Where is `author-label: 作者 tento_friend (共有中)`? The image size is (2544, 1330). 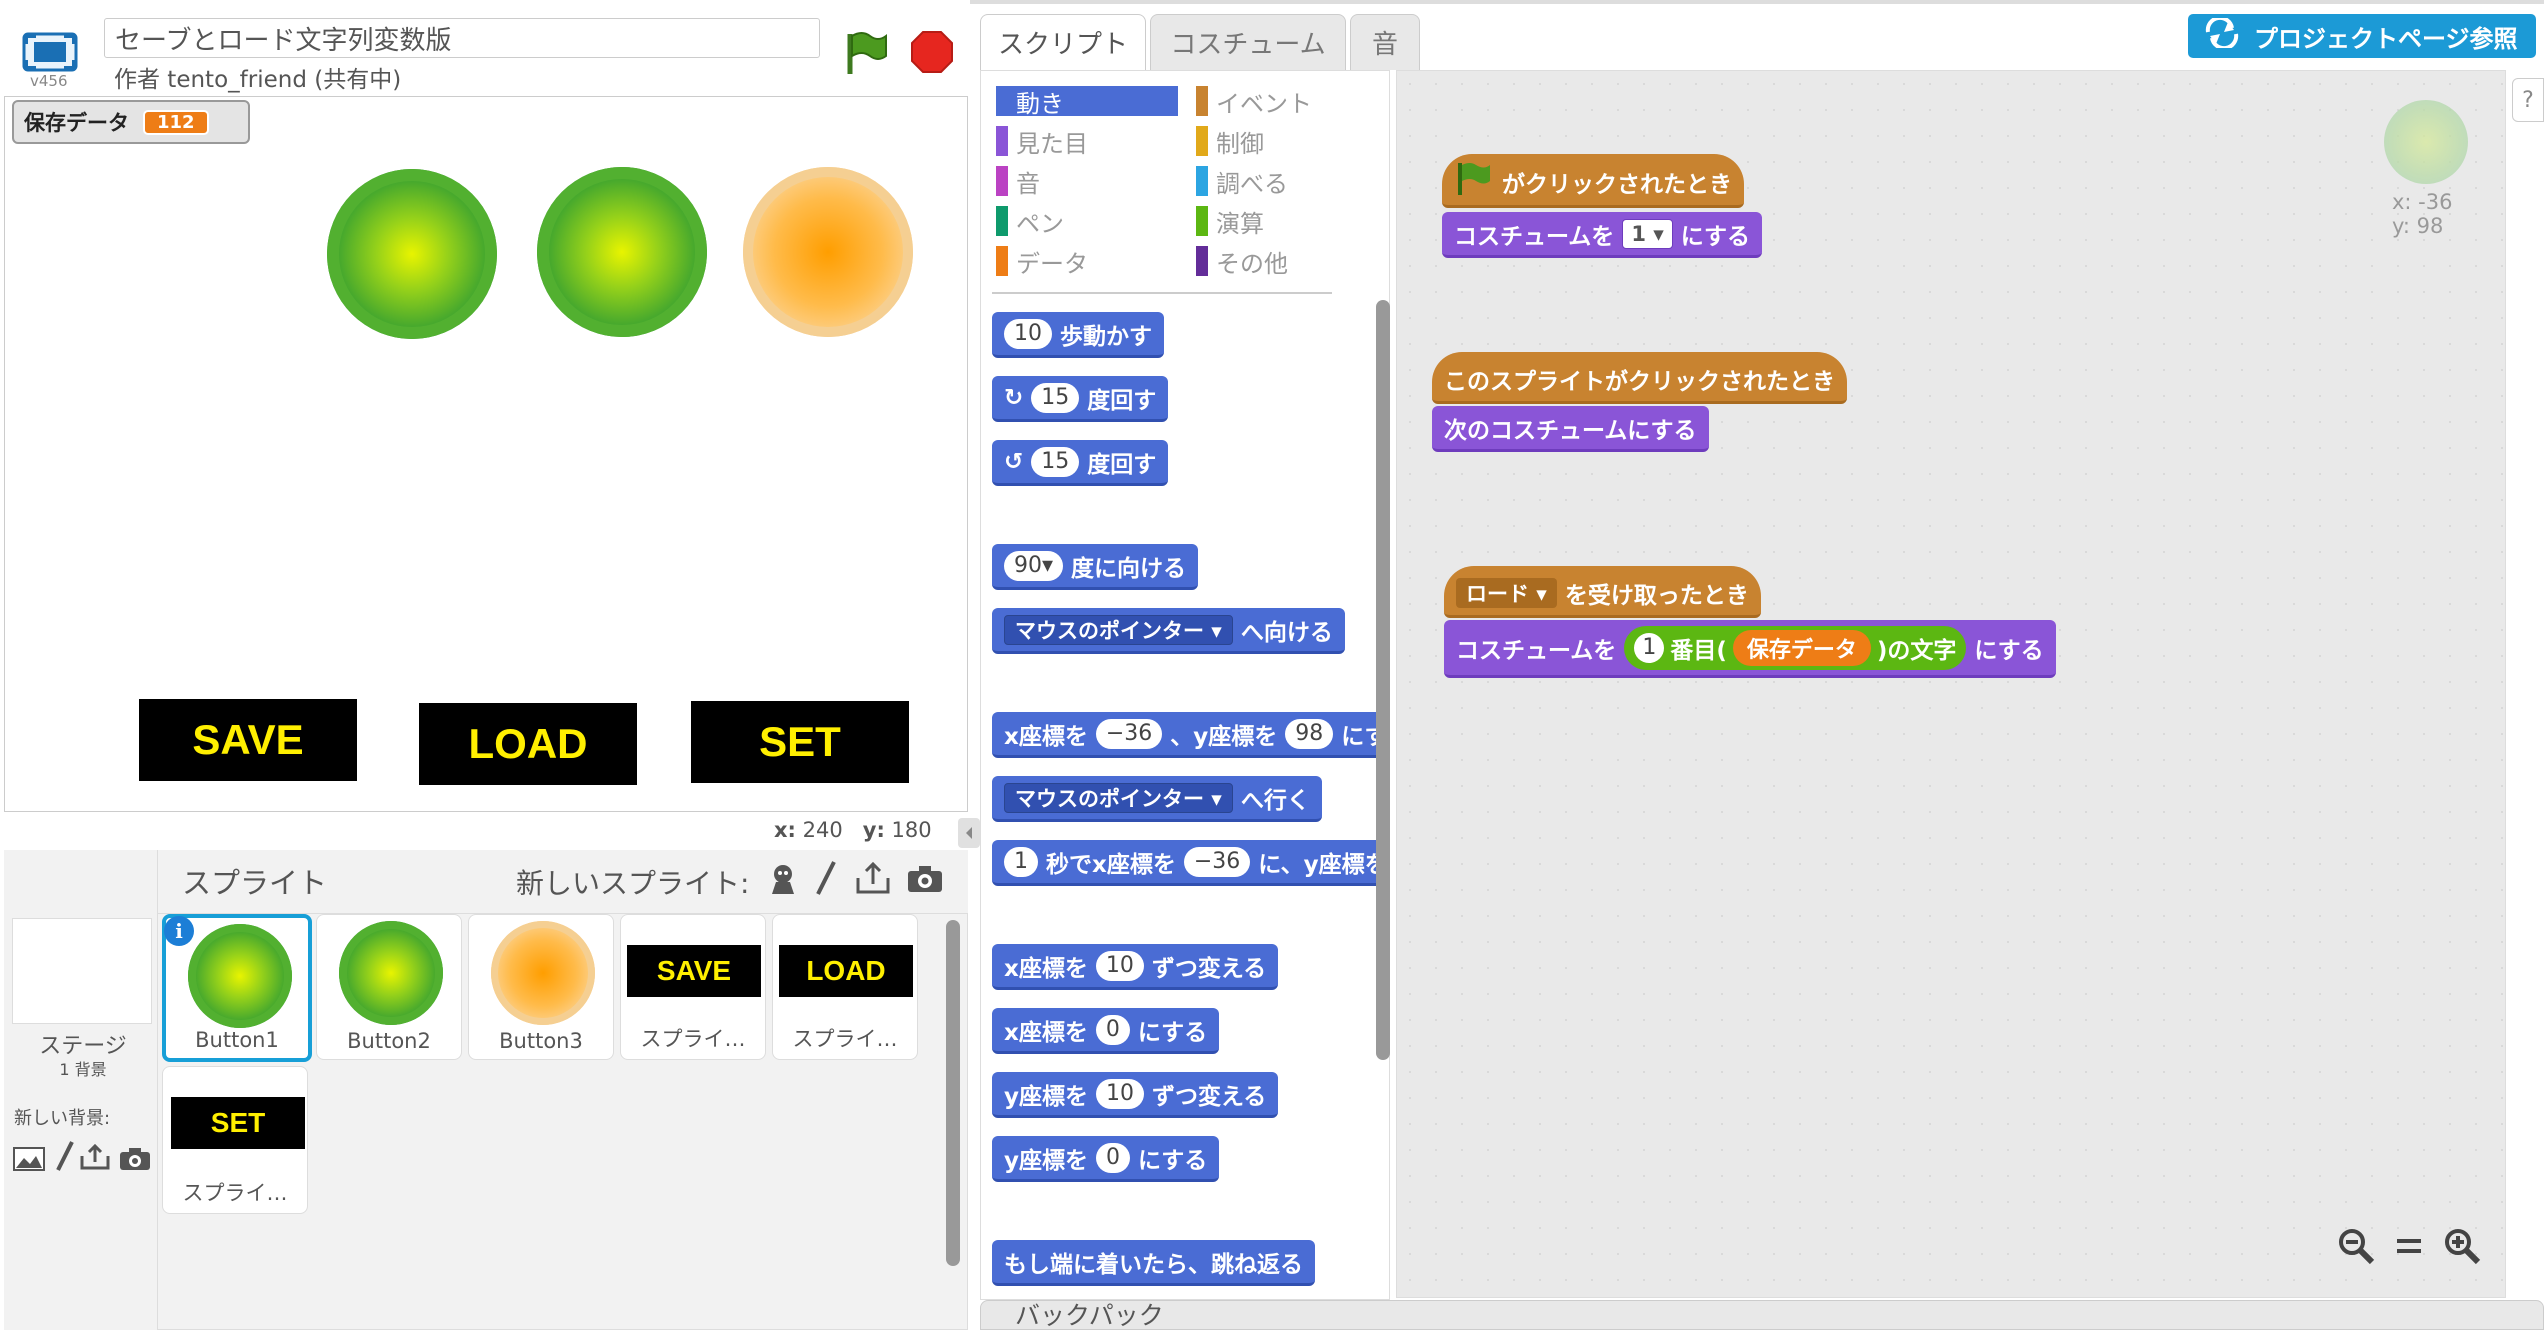 author-label: 作者 tento_friend (共有中) is located at coordinates (258, 80).